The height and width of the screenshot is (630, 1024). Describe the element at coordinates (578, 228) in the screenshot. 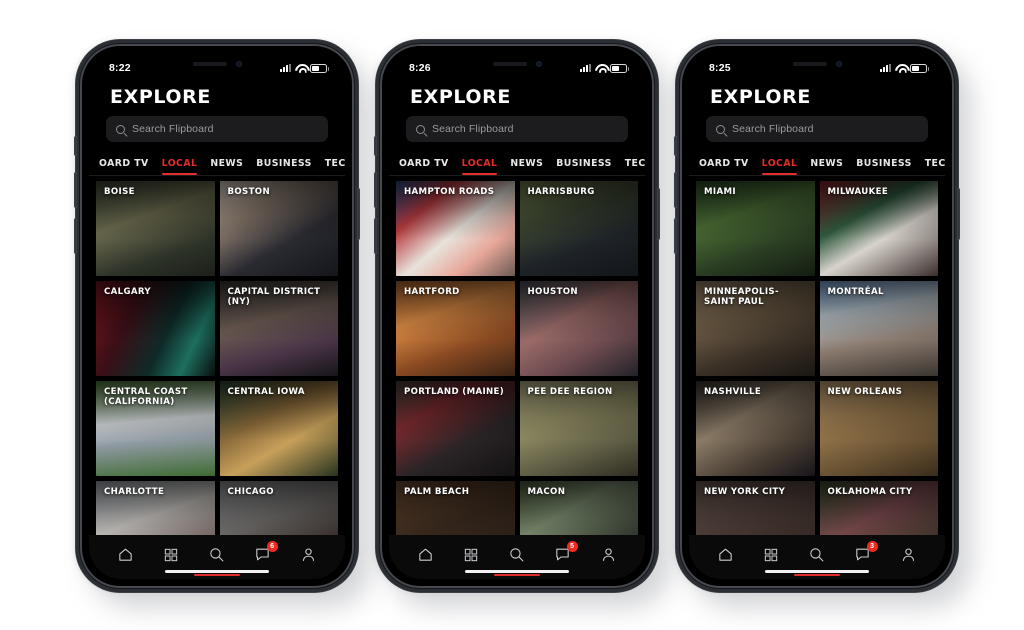

I see `topic-tile: HARRISBURG` at that location.